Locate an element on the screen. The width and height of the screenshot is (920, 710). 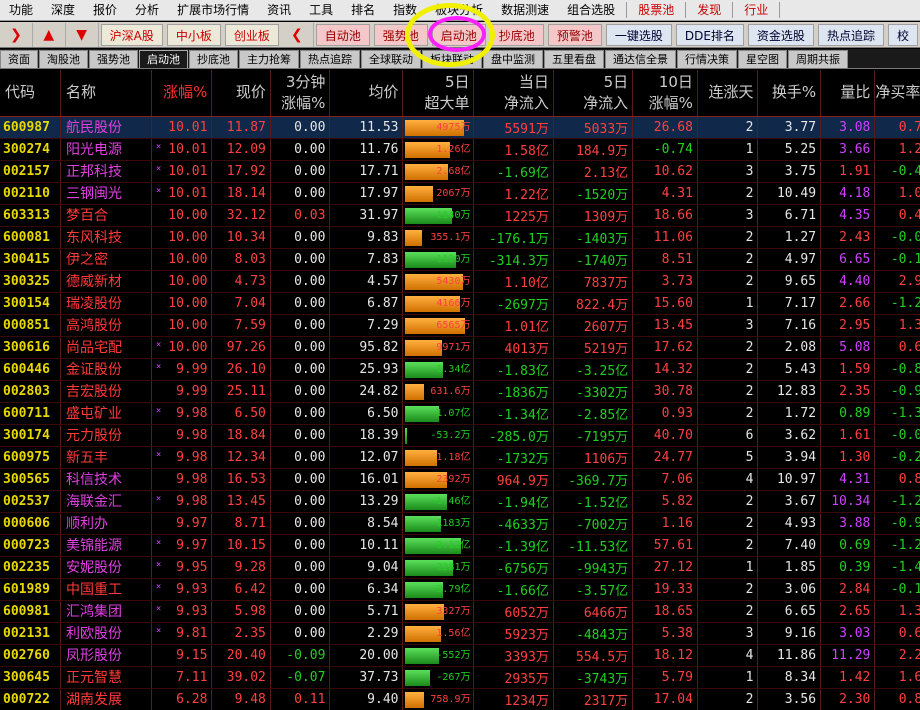
column-header: 涨幅% is located at coordinates (182, 93).